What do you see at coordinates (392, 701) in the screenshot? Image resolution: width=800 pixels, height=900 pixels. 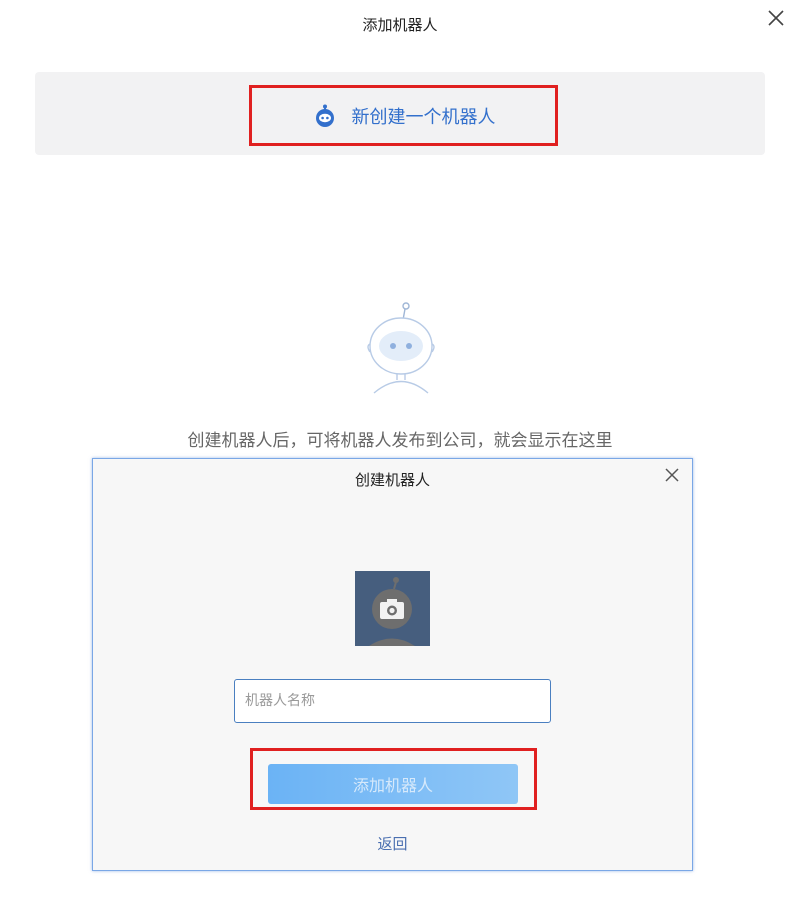 I see `robot-name-input` at bounding box center [392, 701].